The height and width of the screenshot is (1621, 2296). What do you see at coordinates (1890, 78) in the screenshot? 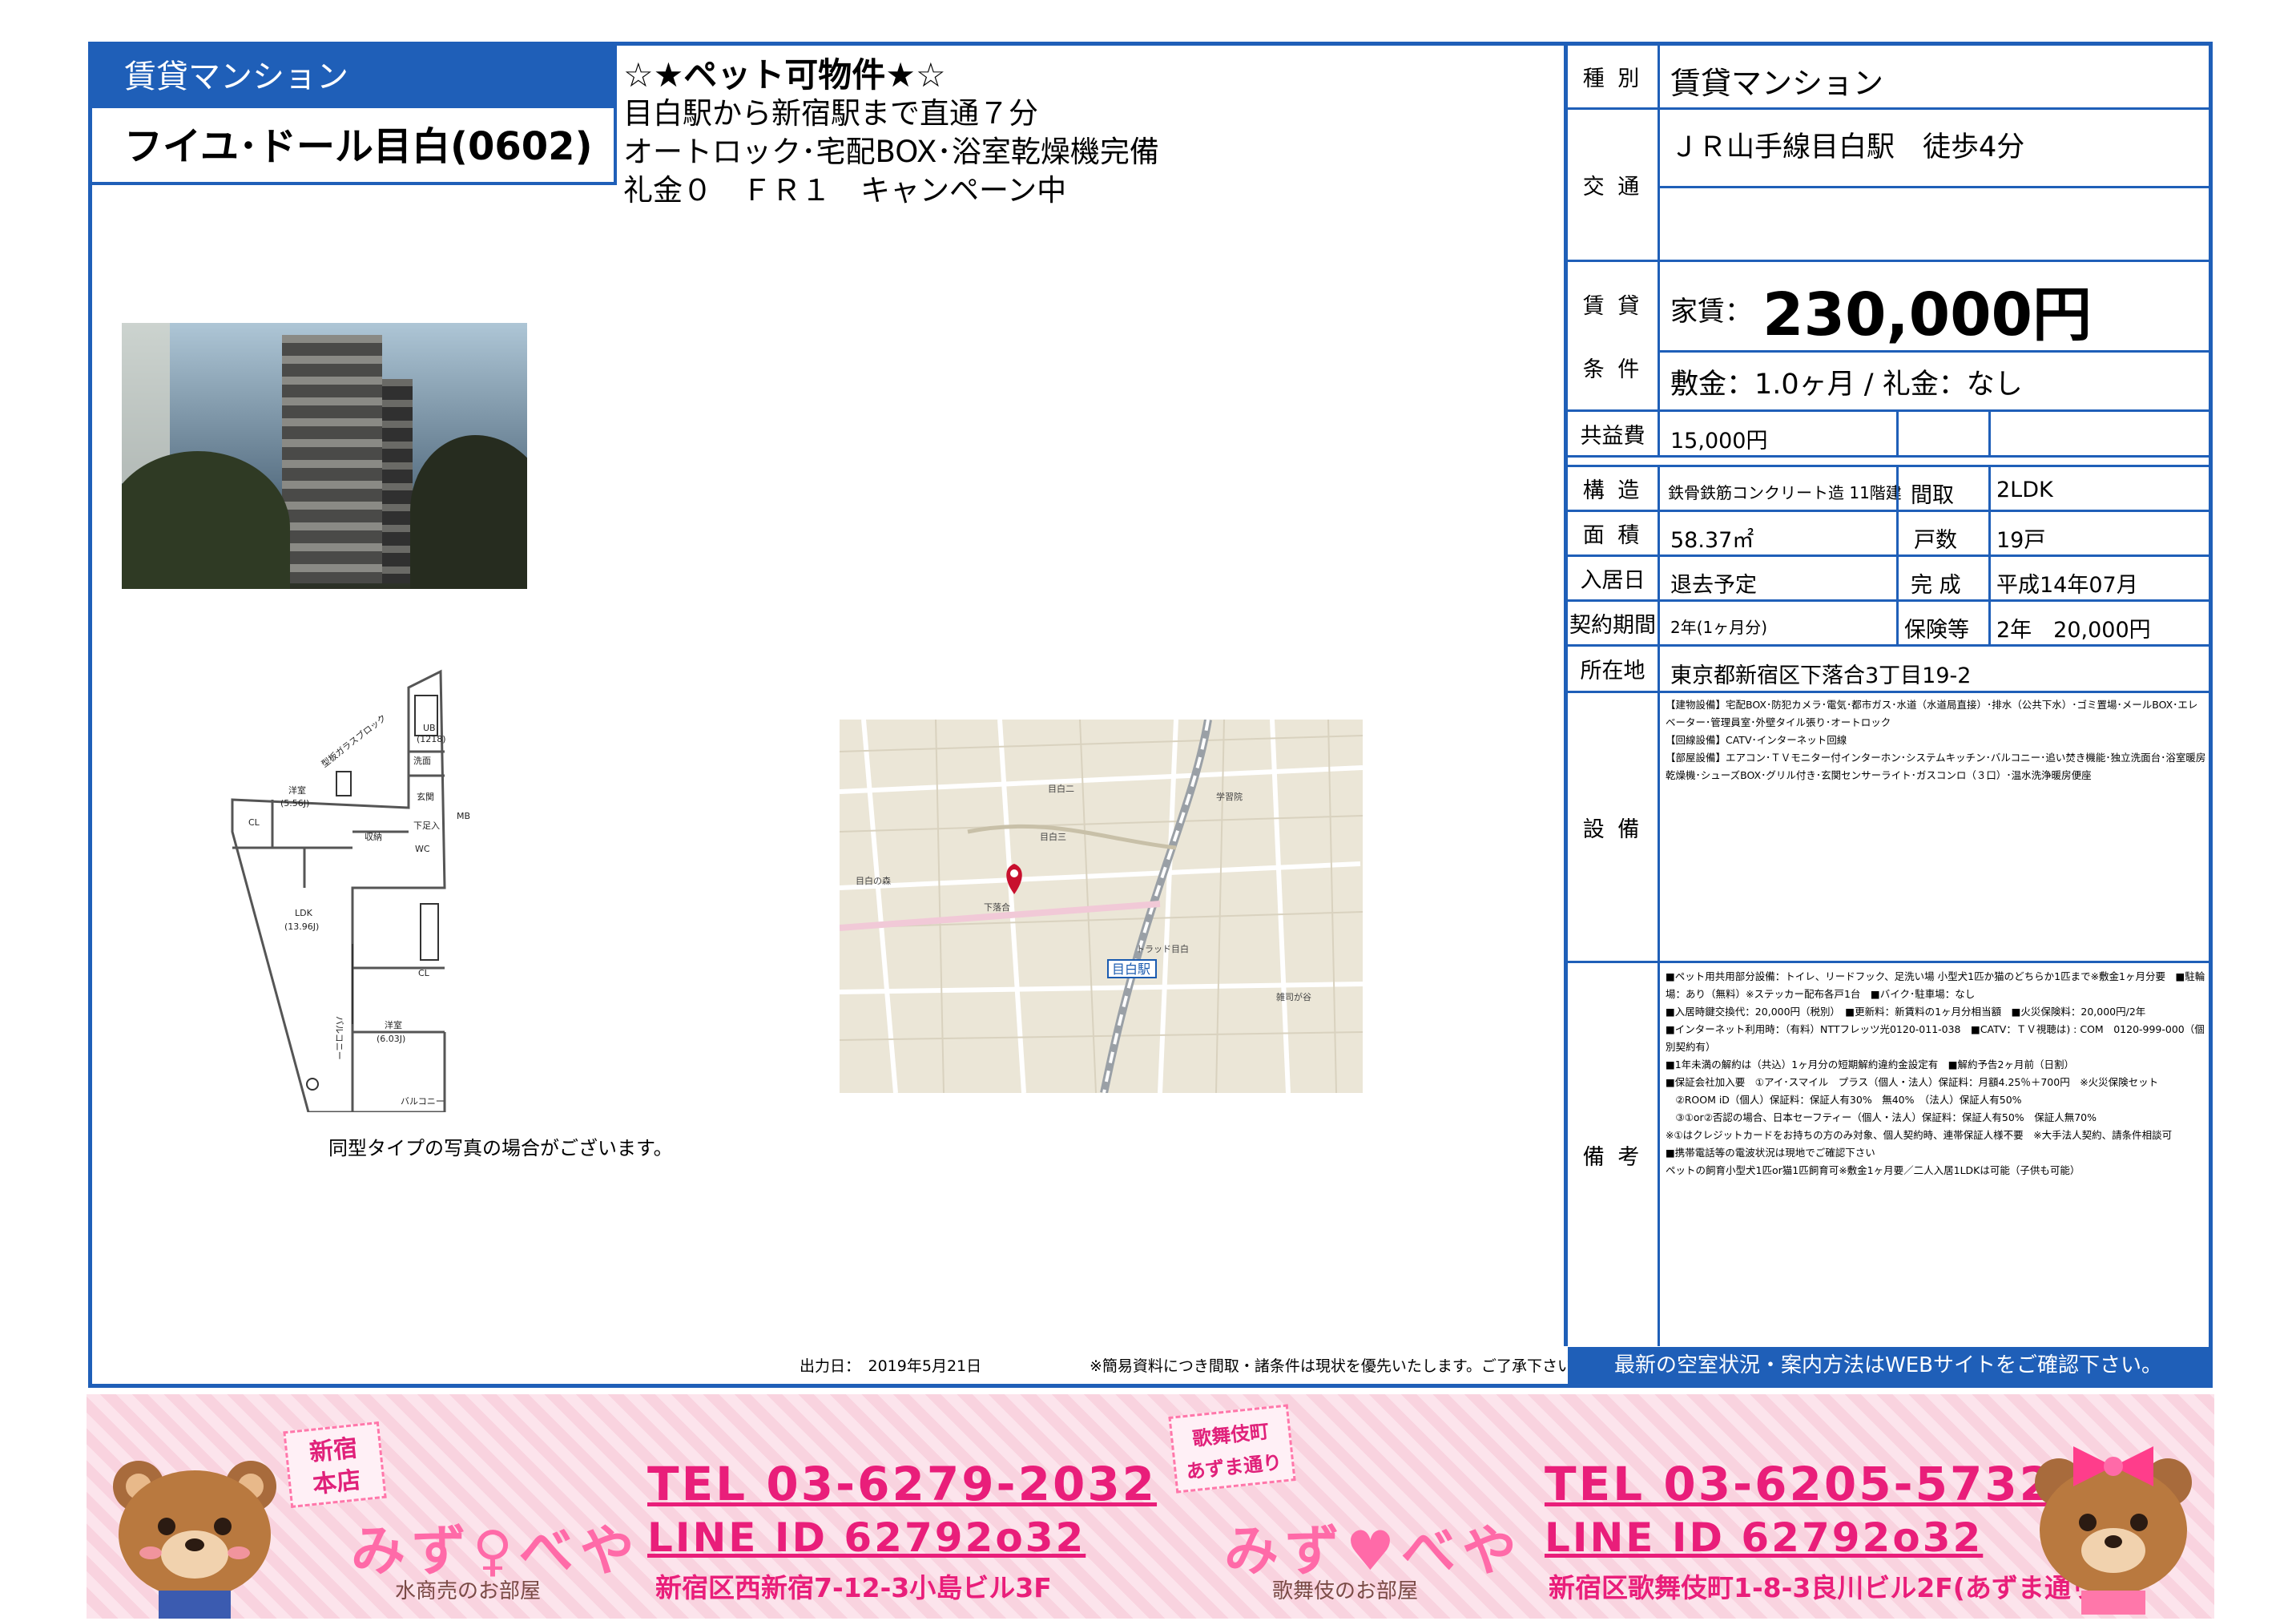
I see `row-type: 種 別 賃貸マンション` at bounding box center [1890, 78].